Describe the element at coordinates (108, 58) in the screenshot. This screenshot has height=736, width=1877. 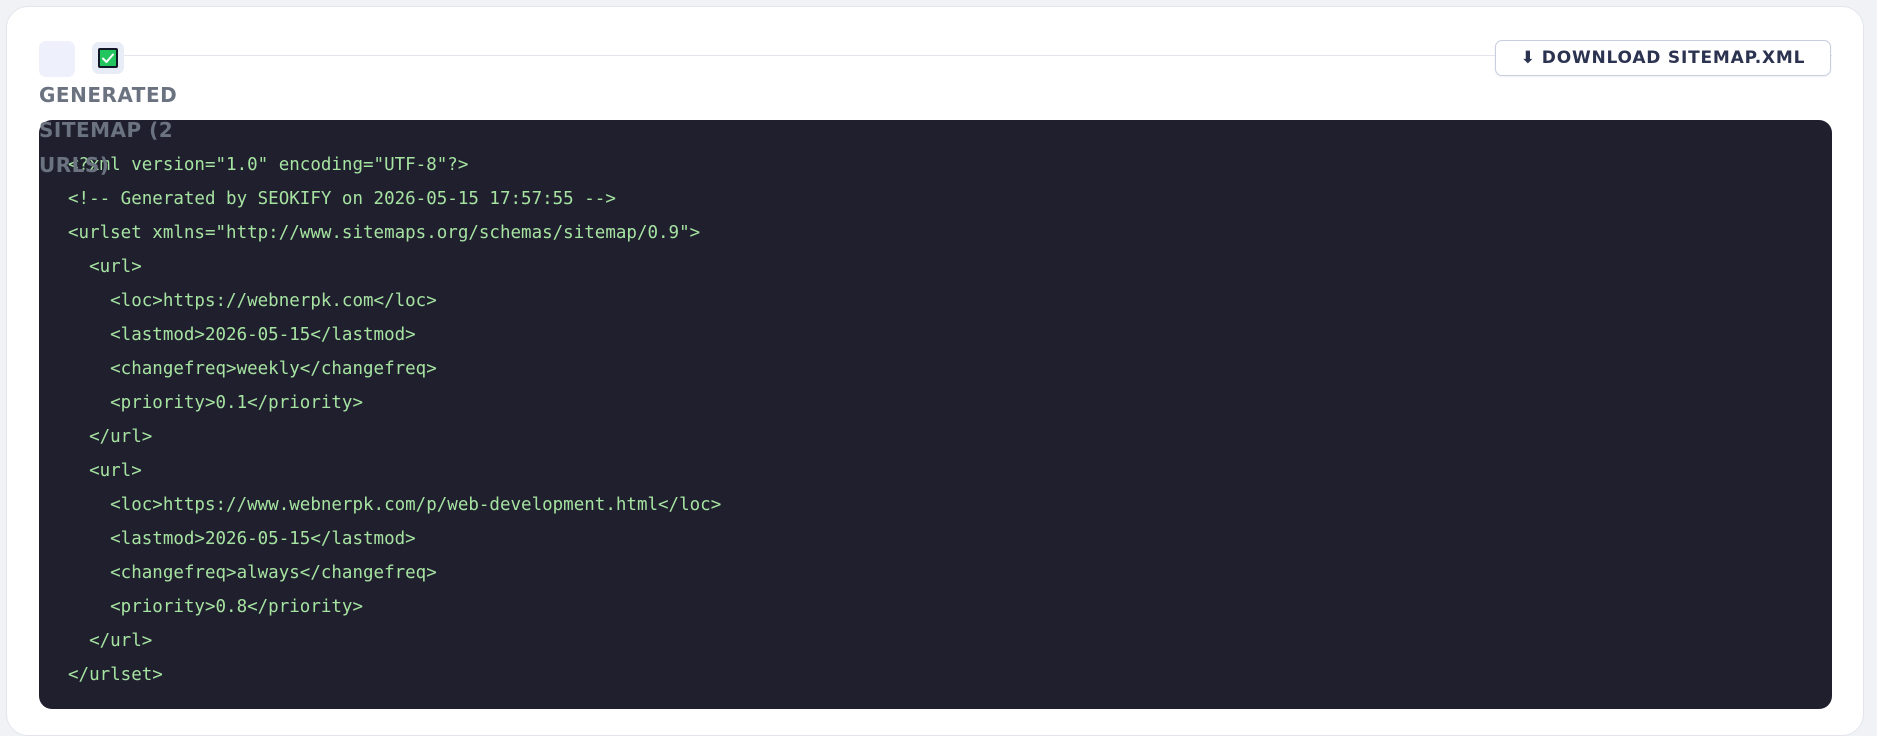
I see `check-icon` at that location.